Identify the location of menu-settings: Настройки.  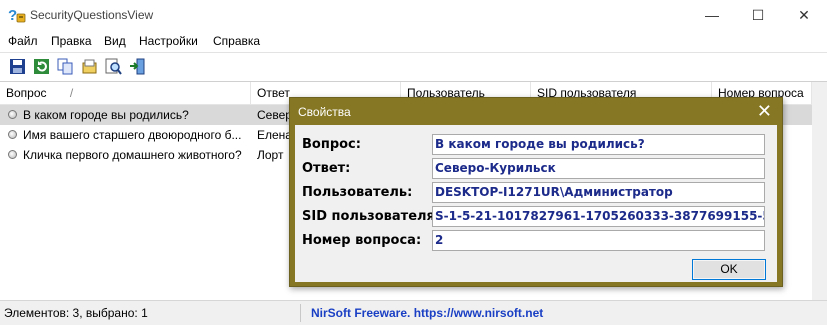
(168, 41).